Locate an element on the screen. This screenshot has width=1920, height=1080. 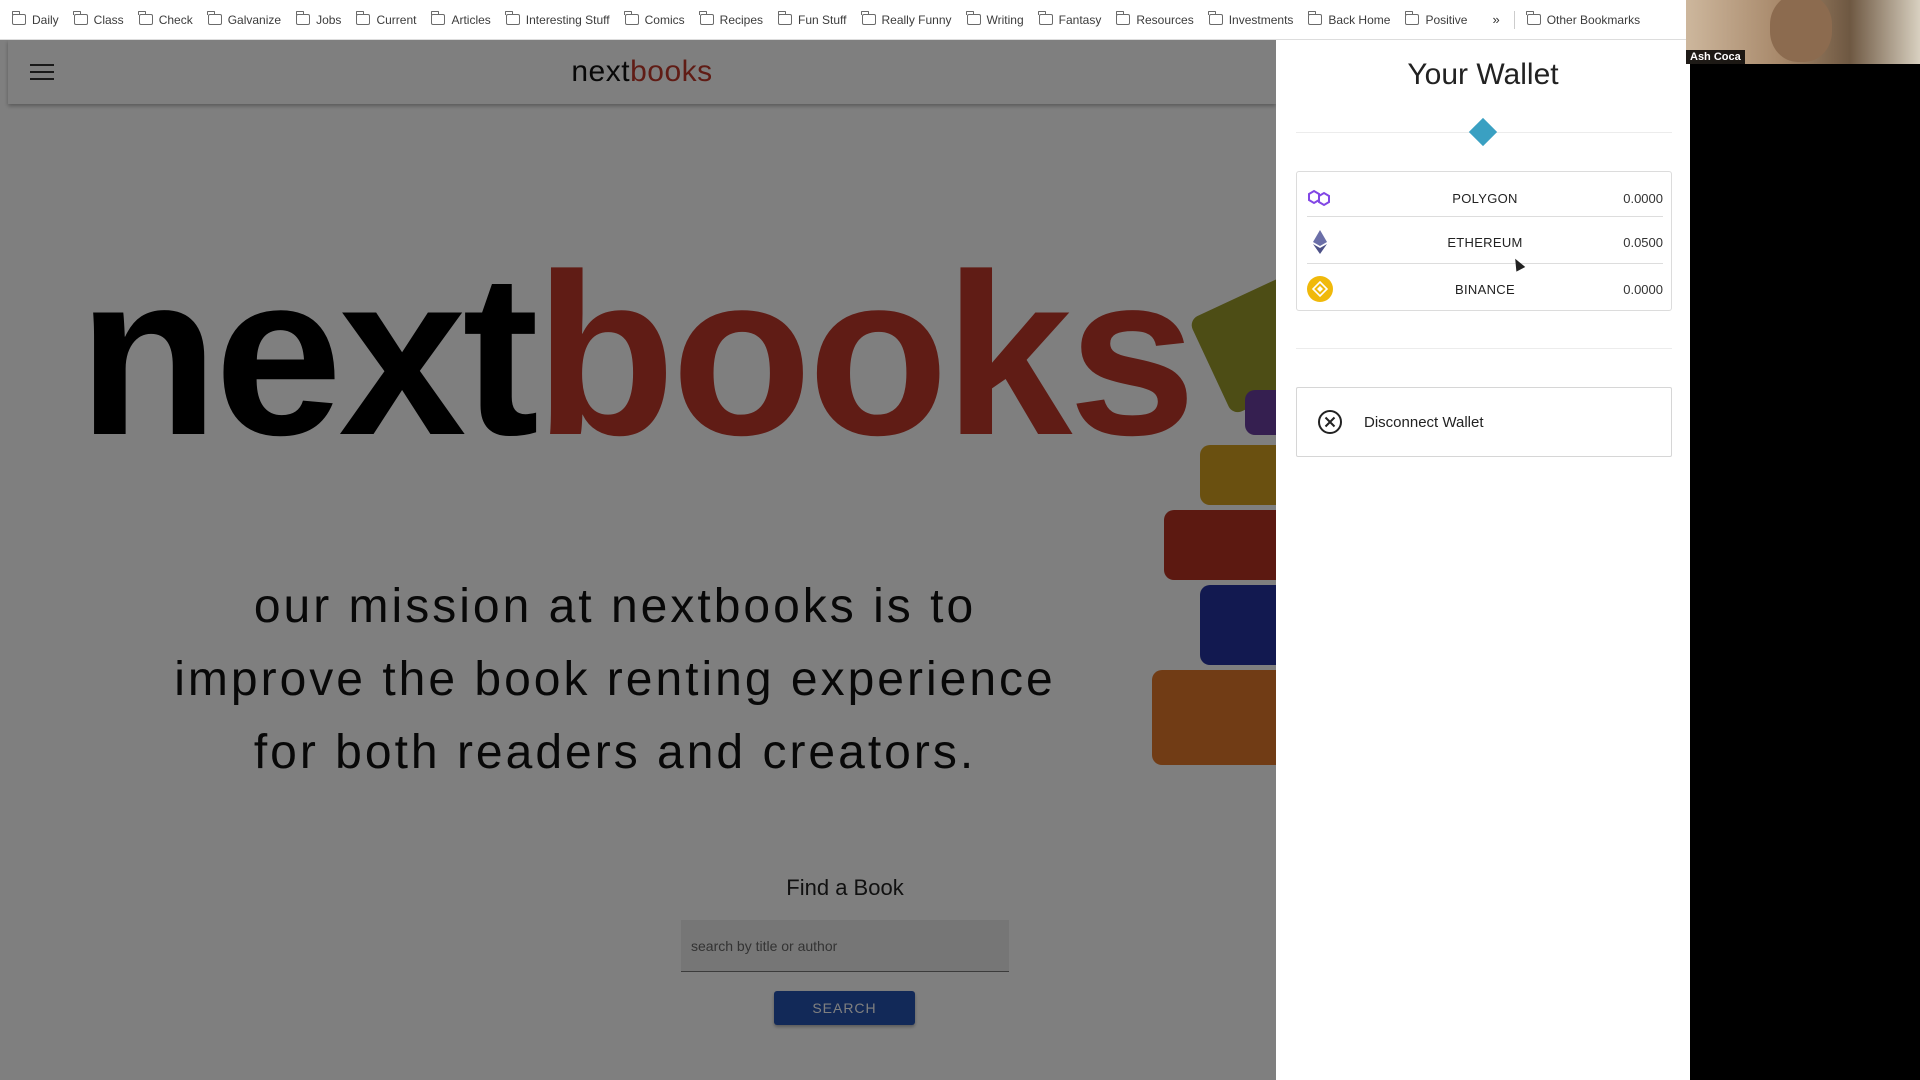
bookmark-interesting-stuff: Interesting Stuff is located at coordinates (557, 19).